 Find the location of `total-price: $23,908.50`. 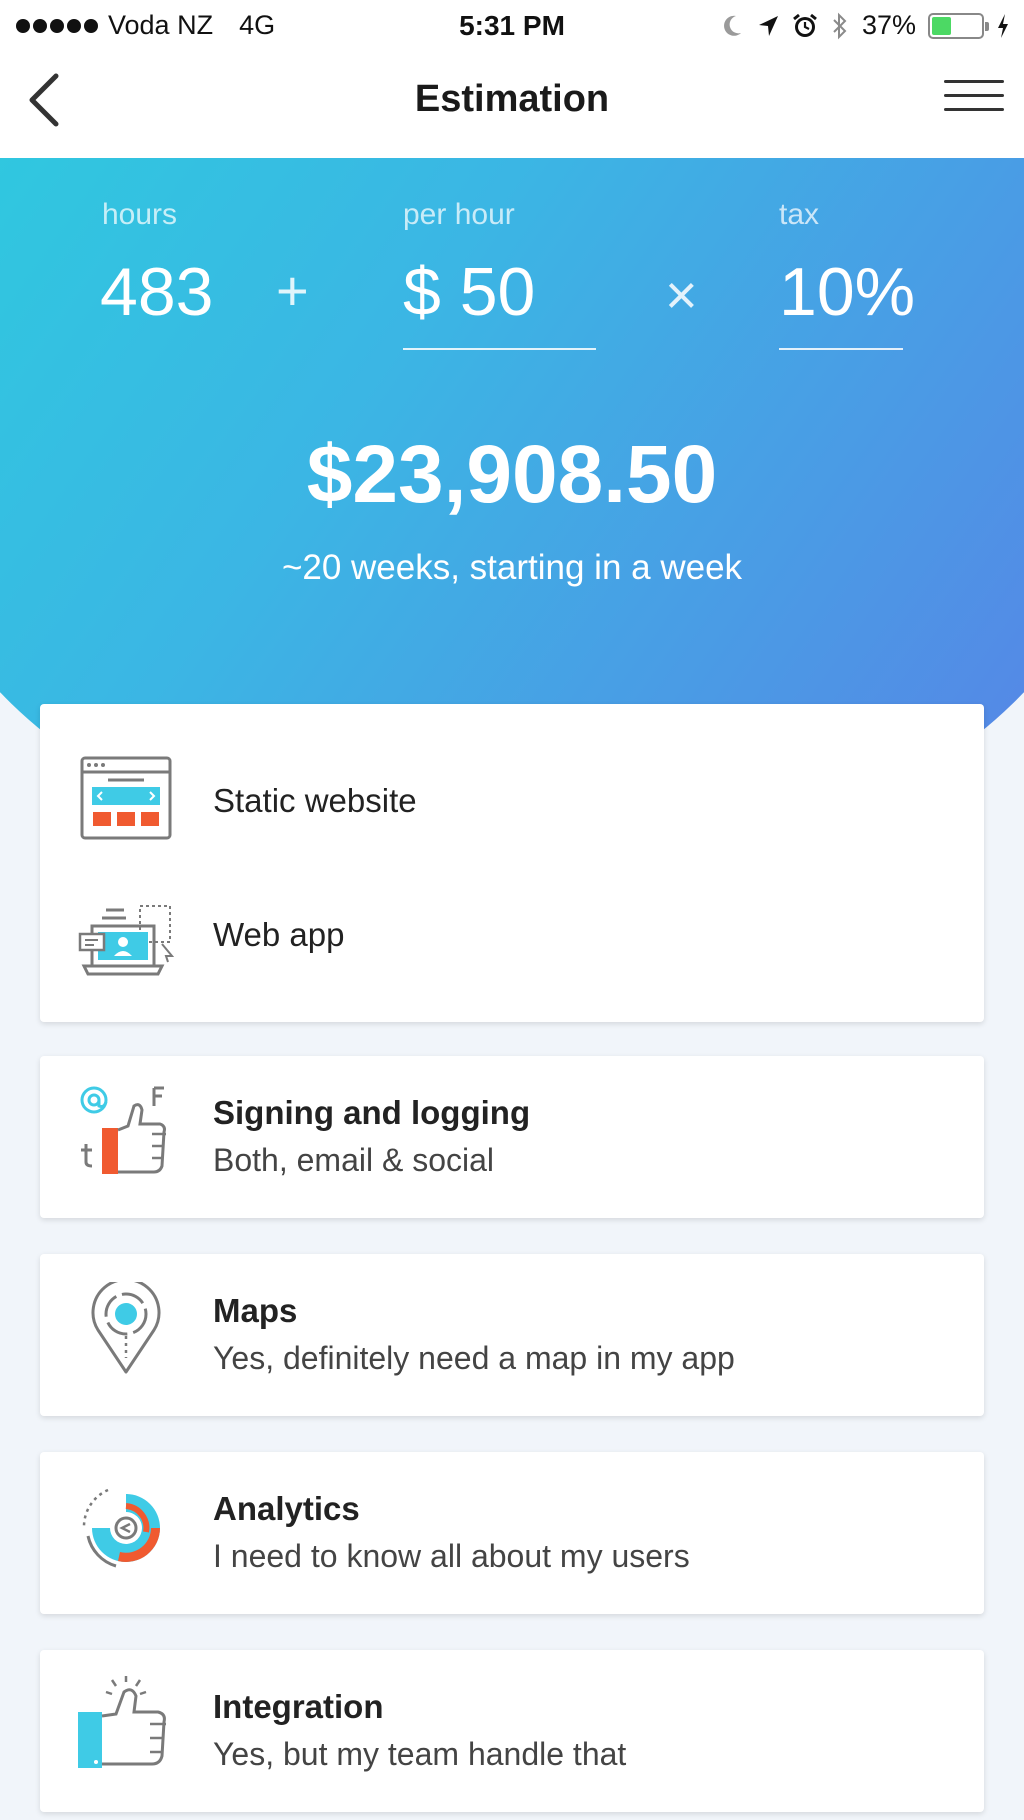

total-price: $23,908.50 is located at coordinates (512, 474).